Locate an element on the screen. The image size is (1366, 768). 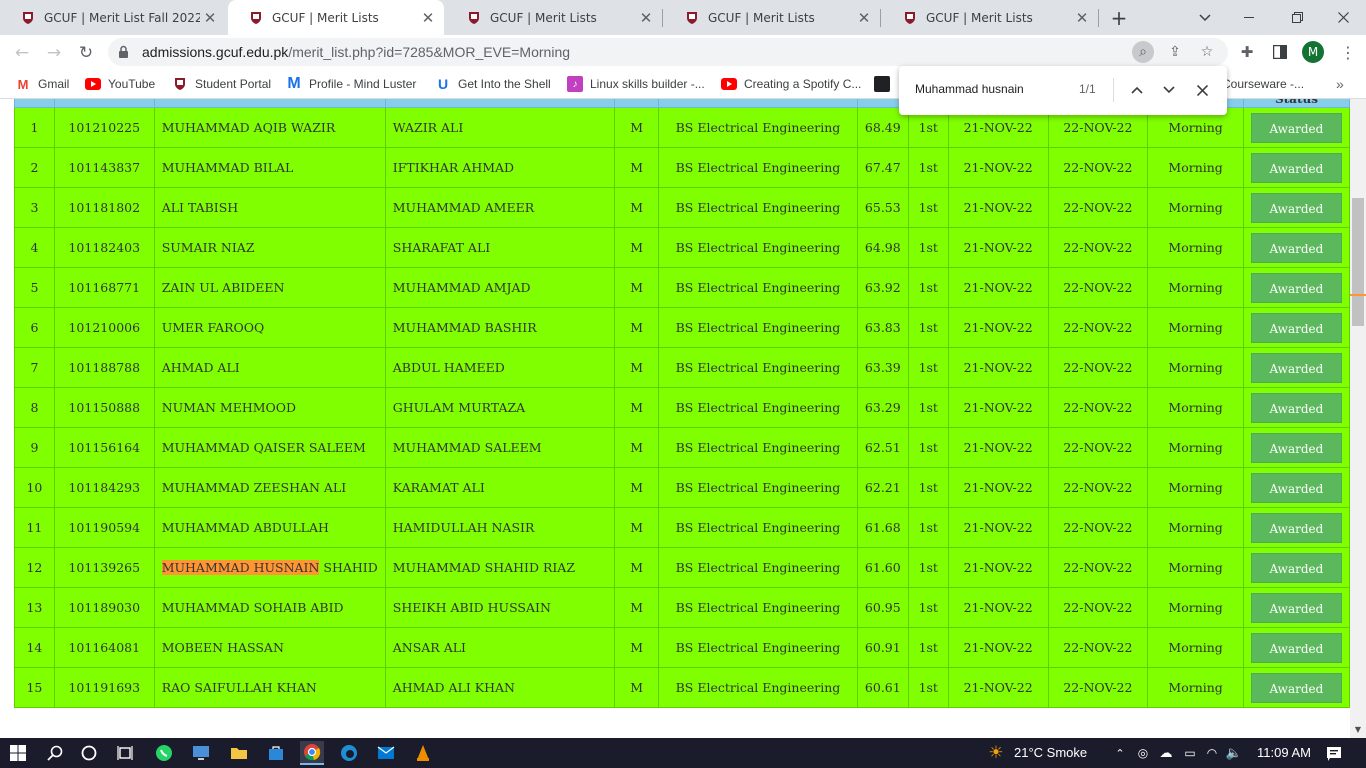
whatsapp-icon is located at coordinates (164, 753).